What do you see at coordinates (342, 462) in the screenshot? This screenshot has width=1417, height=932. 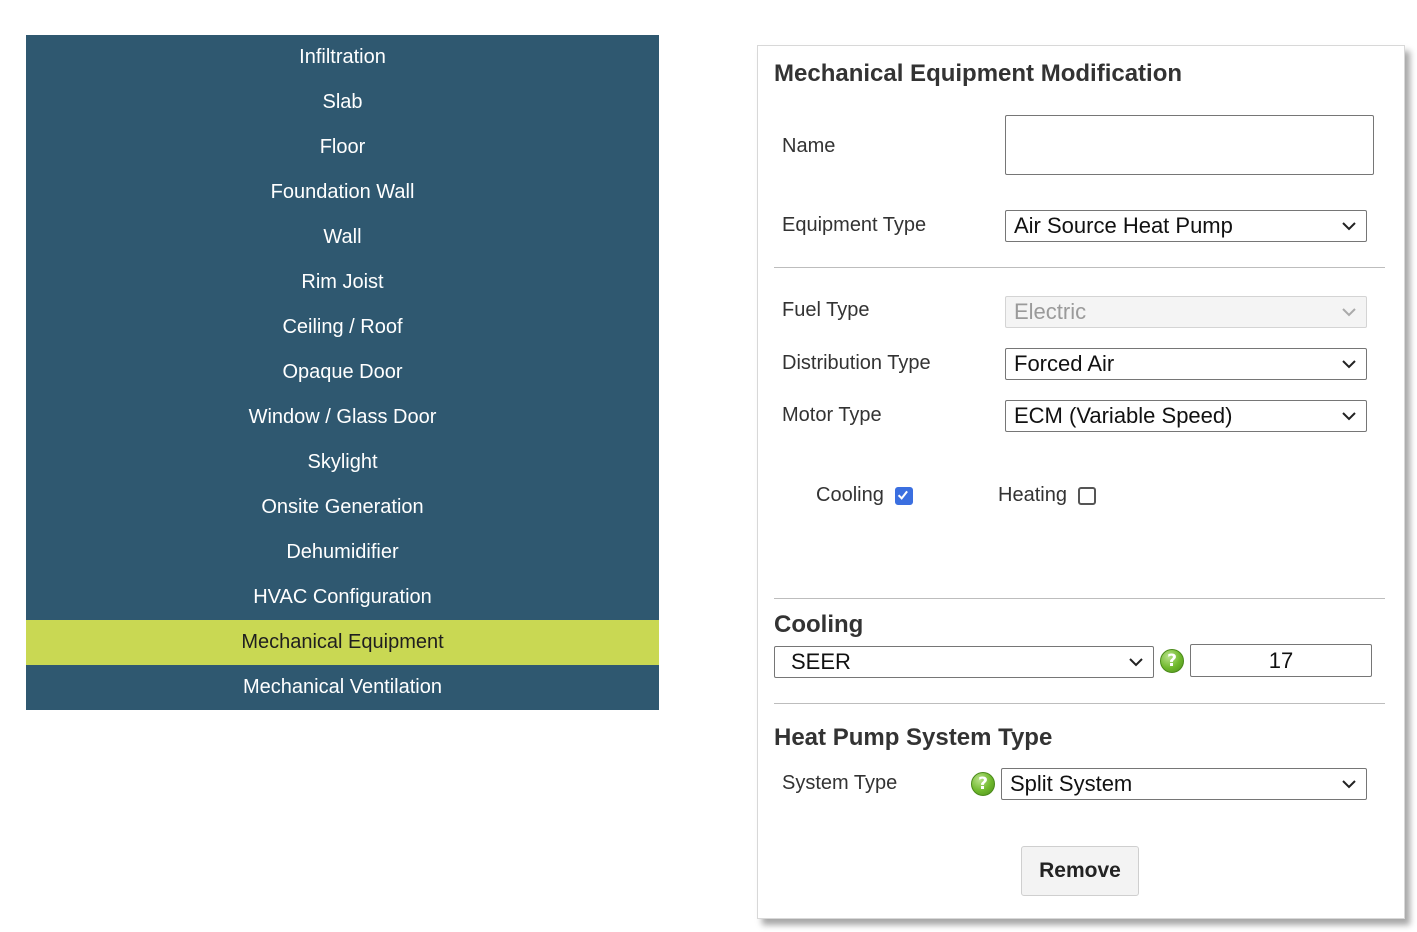 I see `sidebar-item-skylight: Skylight` at bounding box center [342, 462].